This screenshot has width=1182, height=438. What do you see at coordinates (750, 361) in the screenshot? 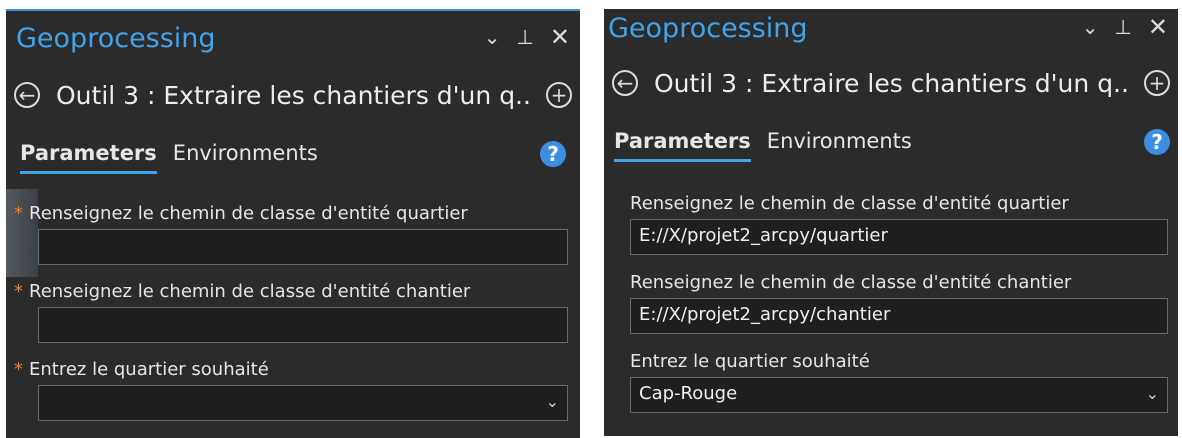
I see `param-label-neighborhood: Entrez le quartier souhaité` at bounding box center [750, 361].